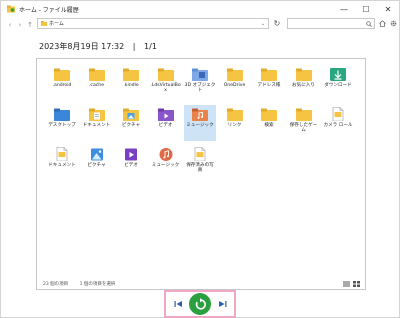  I want to click on file-item: デスクトップ, so click(62, 123).